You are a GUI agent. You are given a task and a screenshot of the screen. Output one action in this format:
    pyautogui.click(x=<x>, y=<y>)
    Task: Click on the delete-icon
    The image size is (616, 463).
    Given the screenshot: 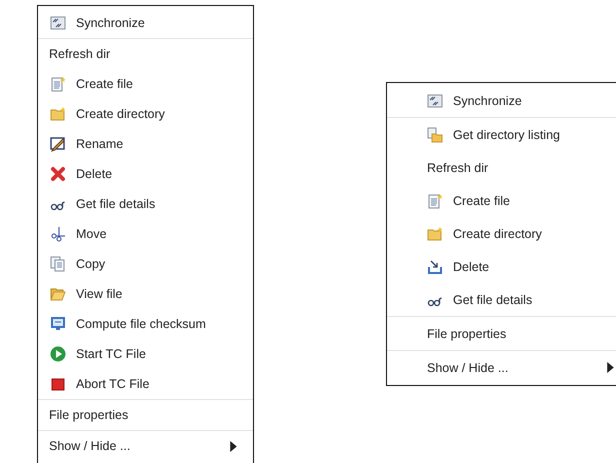 What is the action you would take?
    pyautogui.click(x=58, y=174)
    